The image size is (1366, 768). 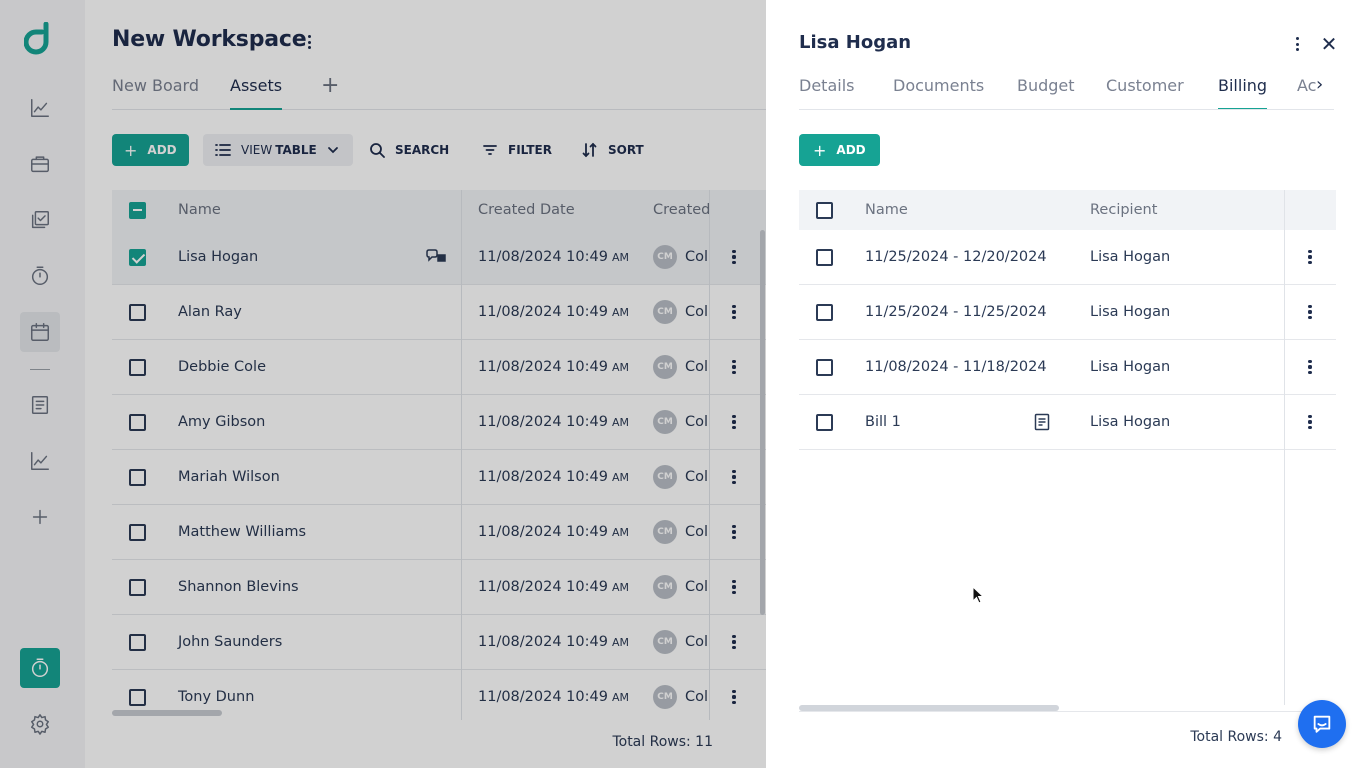 What do you see at coordinates (1297, 44) in the screenshot?
I see `more-options-icon` at bounding box center [1297, 44].